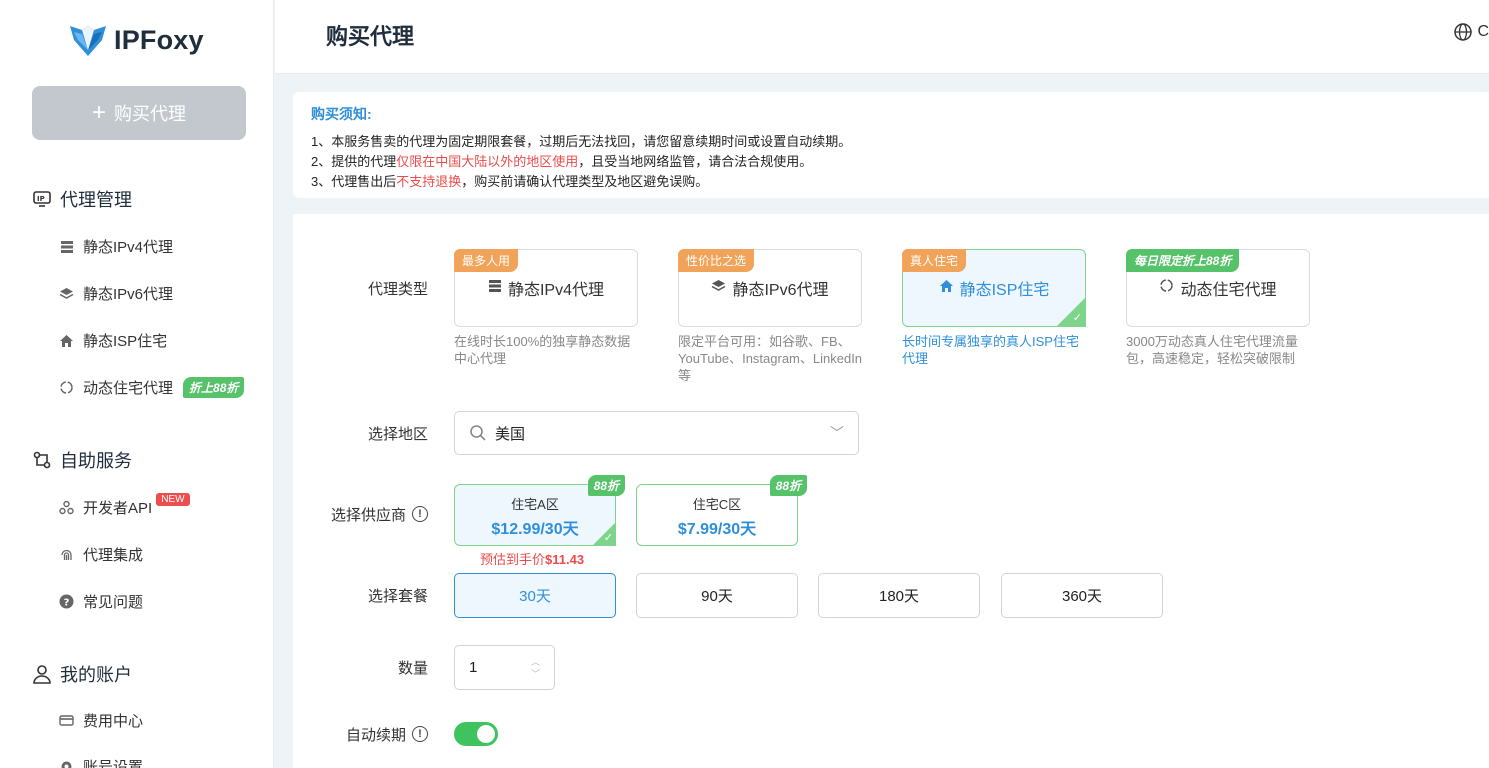  What do you see at coordinates (354, 181) in the screenshot?
I see `notice-text: 3、代理售出后` at bounding box center [354, 181].